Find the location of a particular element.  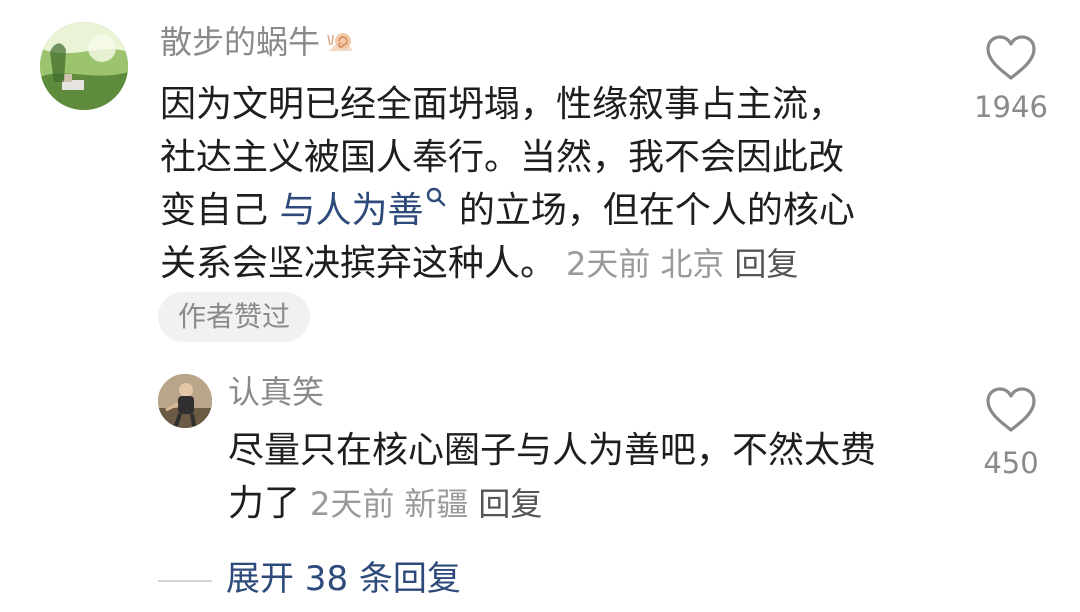

like-count: 1946 is located at coordinates (1011, 107).